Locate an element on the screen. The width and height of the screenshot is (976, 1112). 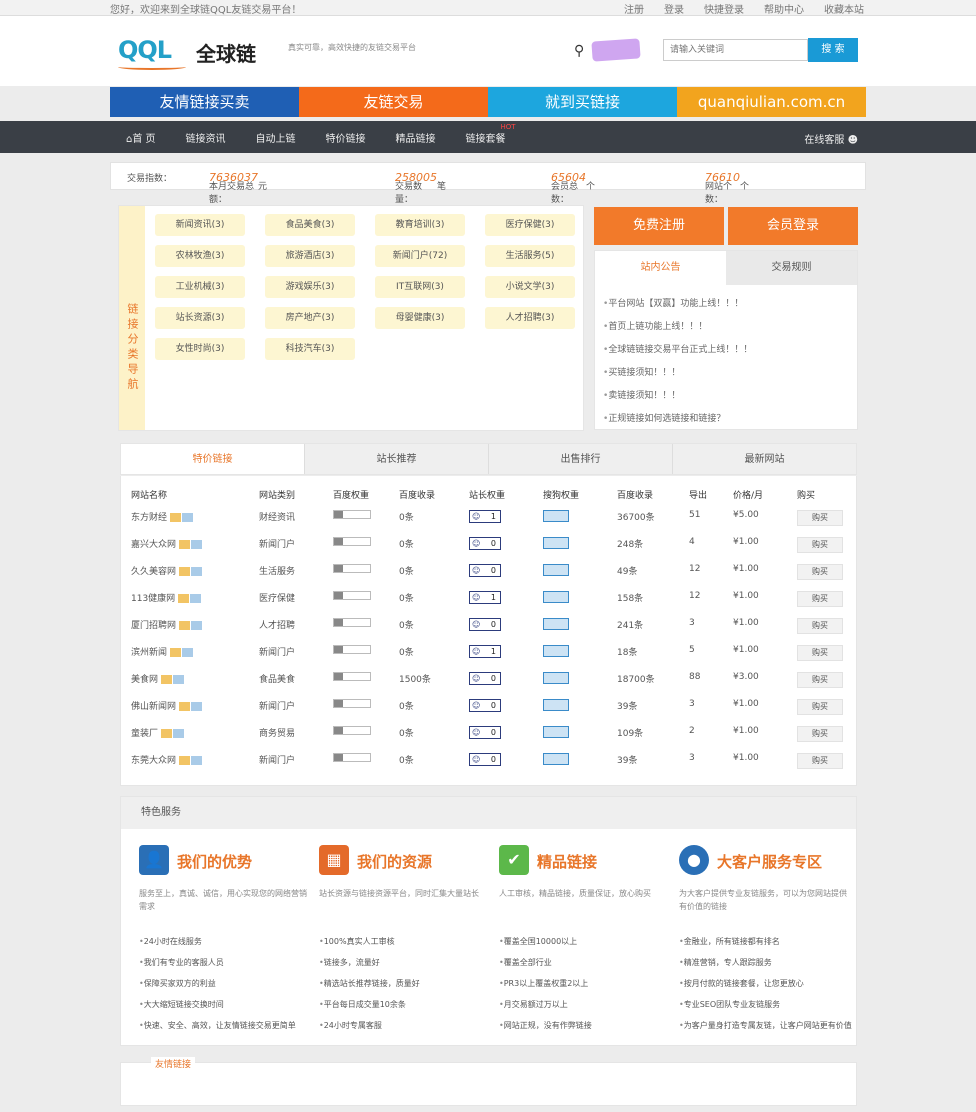
nav-home: 首 页 is located at coordinates (140, 137).